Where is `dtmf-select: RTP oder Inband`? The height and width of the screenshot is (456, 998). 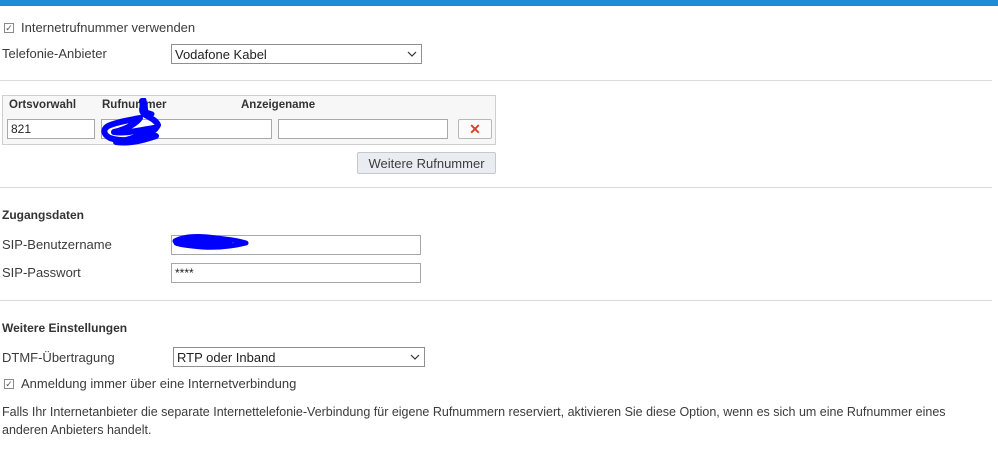 dtmf-select: RTP oder Inband is located at coordinates (299, 357).